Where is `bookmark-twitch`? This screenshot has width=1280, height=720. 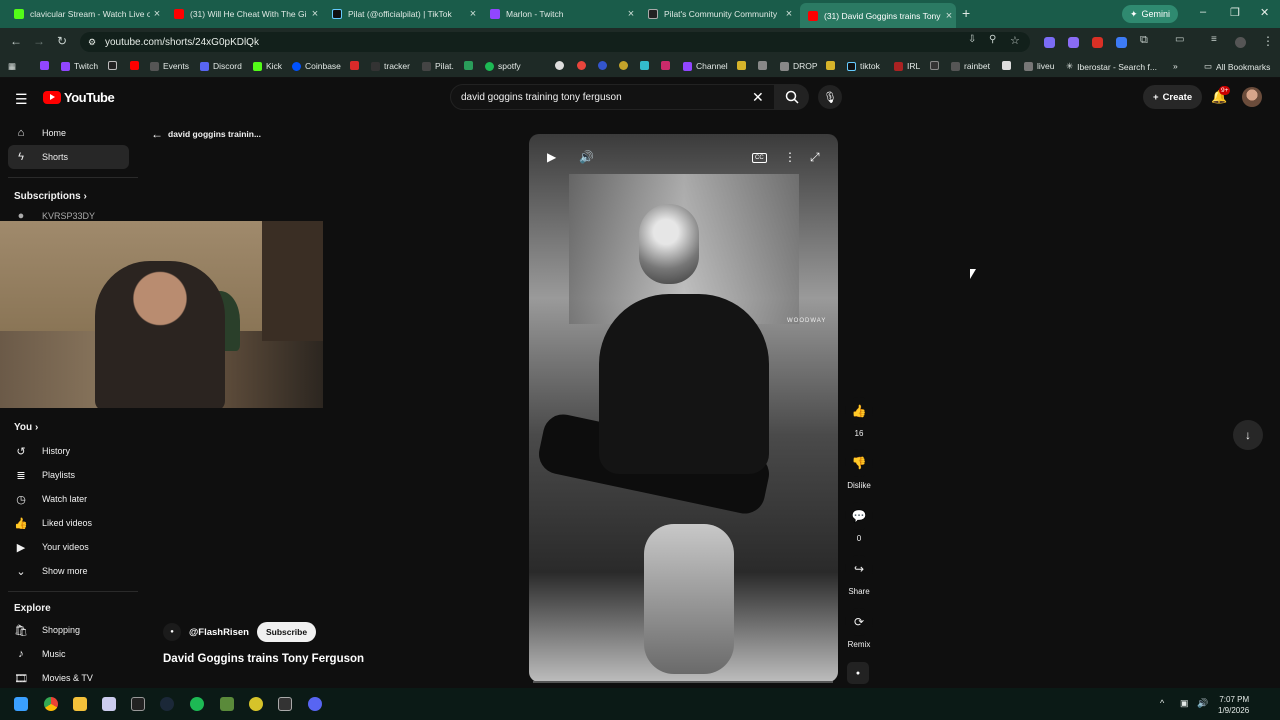 bookmark-twitch is located at coordinates (44, 65).